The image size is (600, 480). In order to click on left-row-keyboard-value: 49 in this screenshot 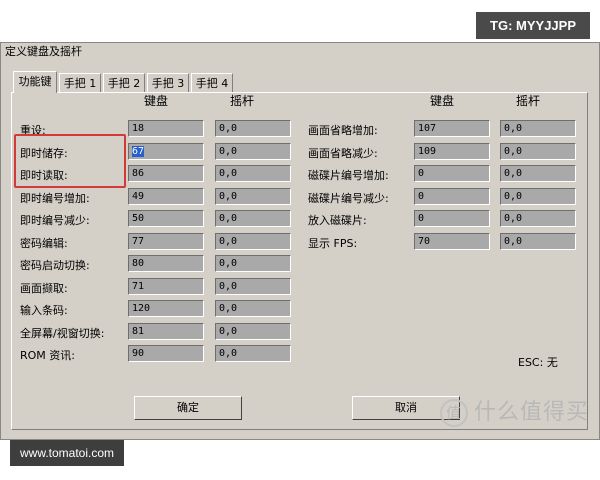, I will do `click(138, 196)`.